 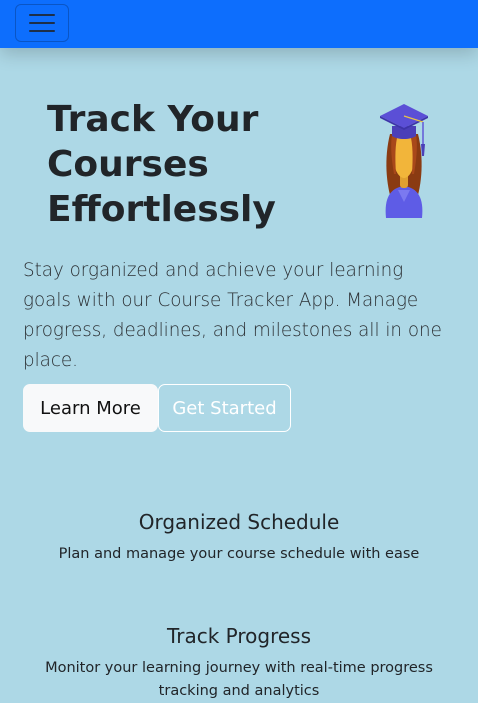 What do you see at coordinates (239, 636) in the screenshot?
I see `feature-title: Track Progress` at bounding box center [239, 636].